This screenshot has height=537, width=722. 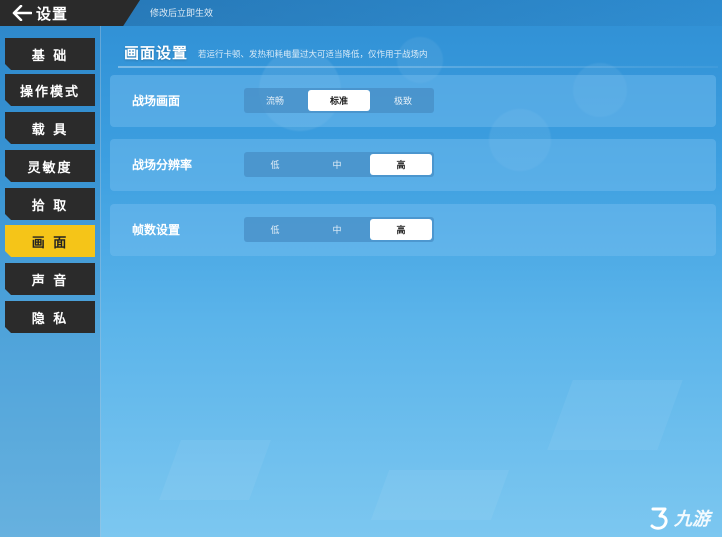 I want to click on sidebar-item-sound: 声 音, so click(x=50, y=279).